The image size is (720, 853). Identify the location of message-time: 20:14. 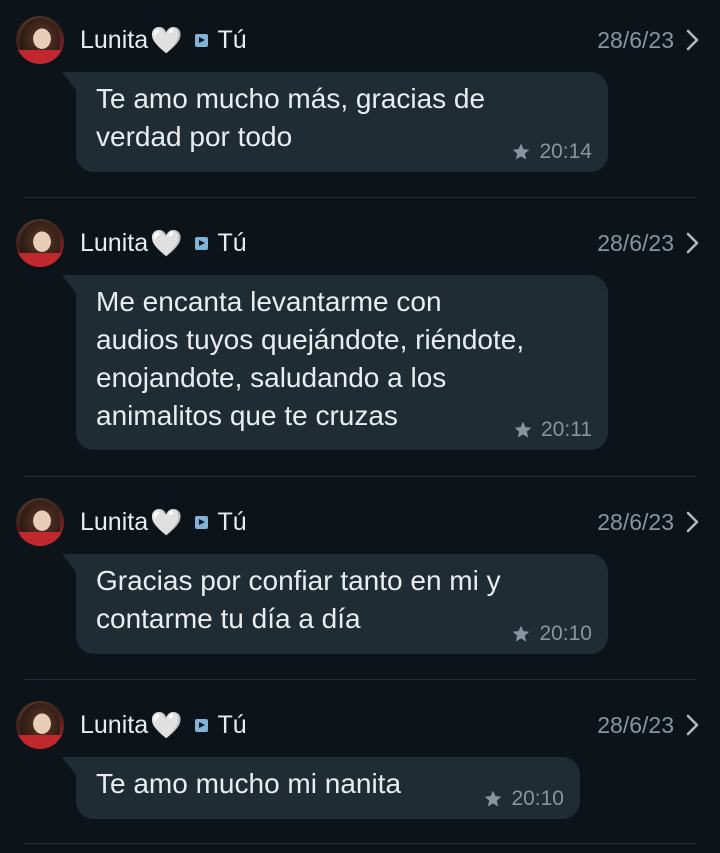
(565, 151).